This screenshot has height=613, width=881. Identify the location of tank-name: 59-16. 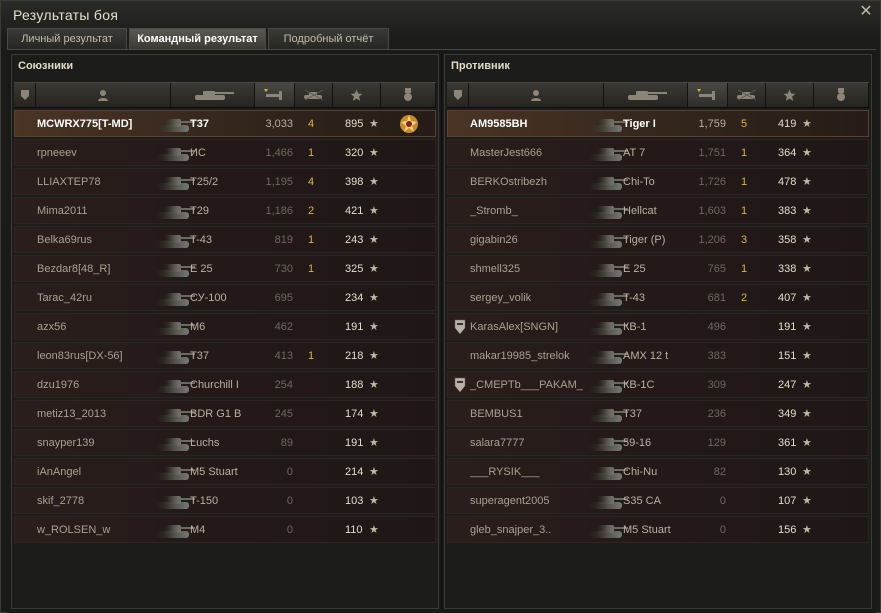
(637, 443).